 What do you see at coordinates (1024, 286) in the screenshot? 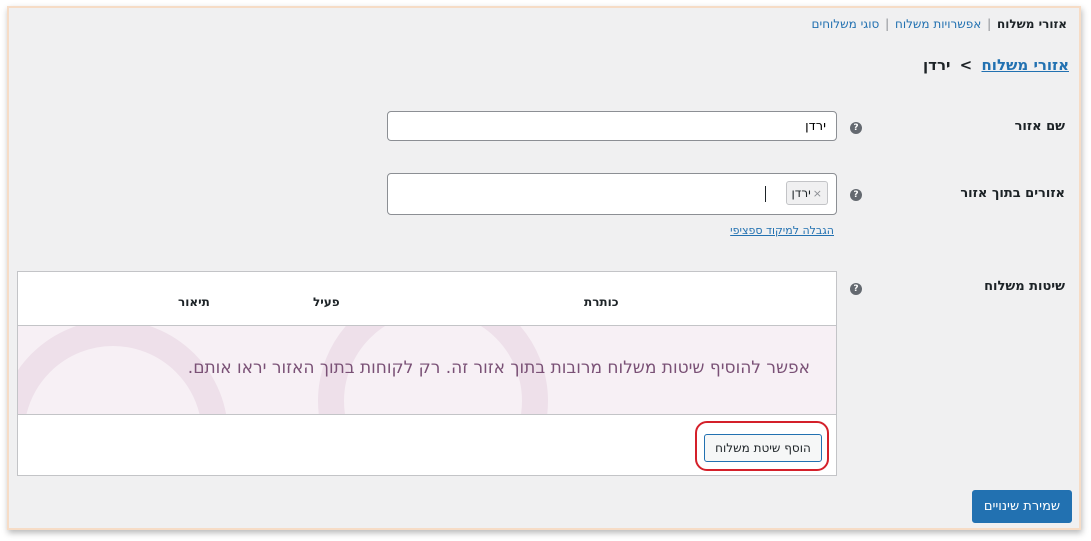
I see `shipping-methods-label: שיטות משלוח` at bounding box center [1024, 286].